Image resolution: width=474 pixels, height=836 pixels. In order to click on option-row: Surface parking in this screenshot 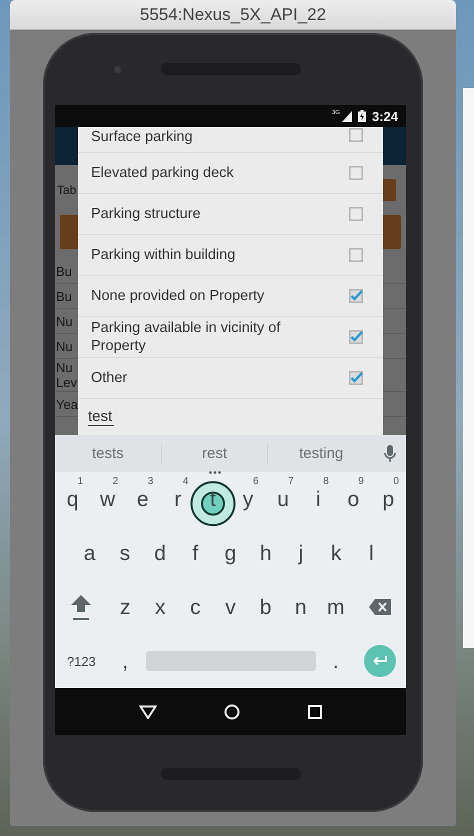, I will do `click(230, 140)`.